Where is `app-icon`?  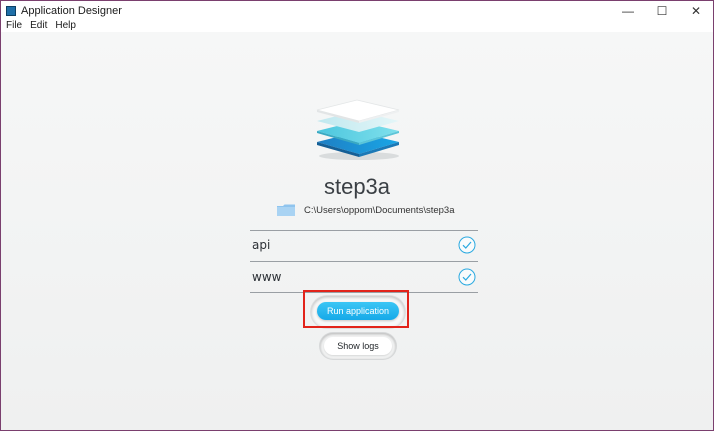 app-icon is located at coordinates (11, 10).